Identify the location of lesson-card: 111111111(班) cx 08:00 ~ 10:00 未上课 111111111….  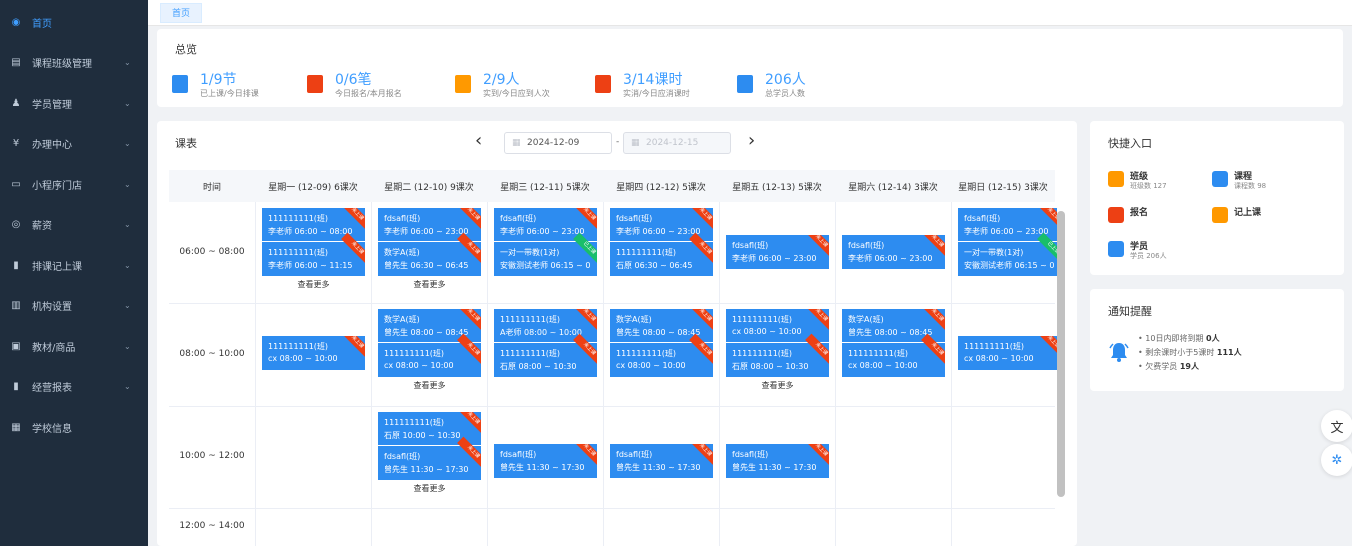
(777, 343).